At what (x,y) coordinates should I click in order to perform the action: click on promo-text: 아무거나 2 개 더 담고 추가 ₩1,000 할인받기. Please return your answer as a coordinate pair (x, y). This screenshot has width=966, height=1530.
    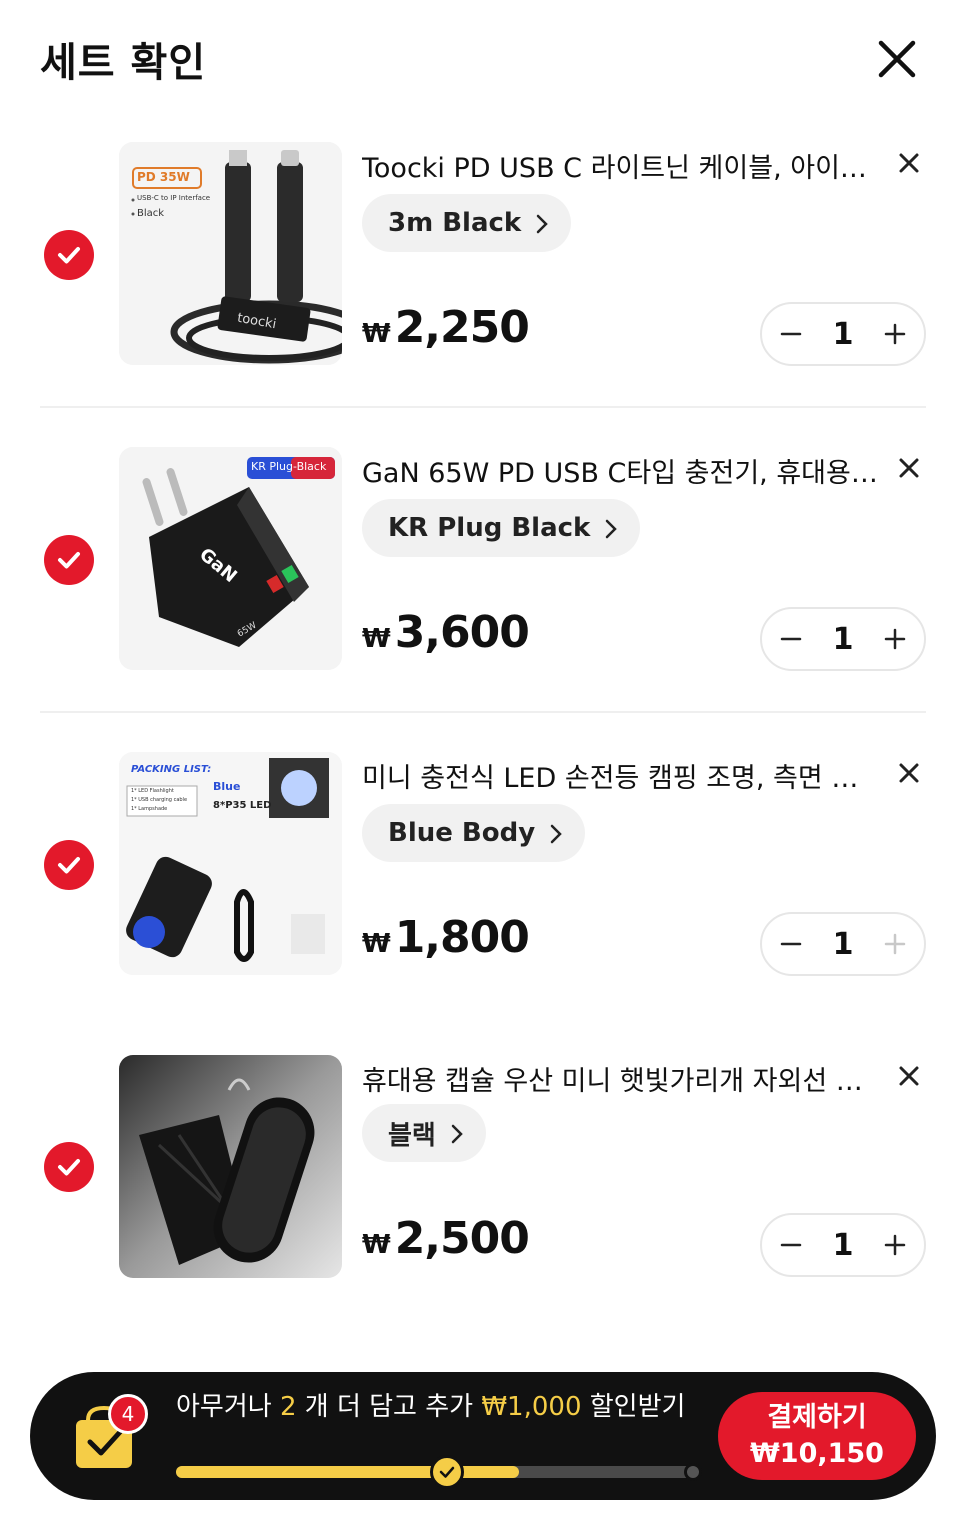
    Looking at the image, I should click on (441, 1407).